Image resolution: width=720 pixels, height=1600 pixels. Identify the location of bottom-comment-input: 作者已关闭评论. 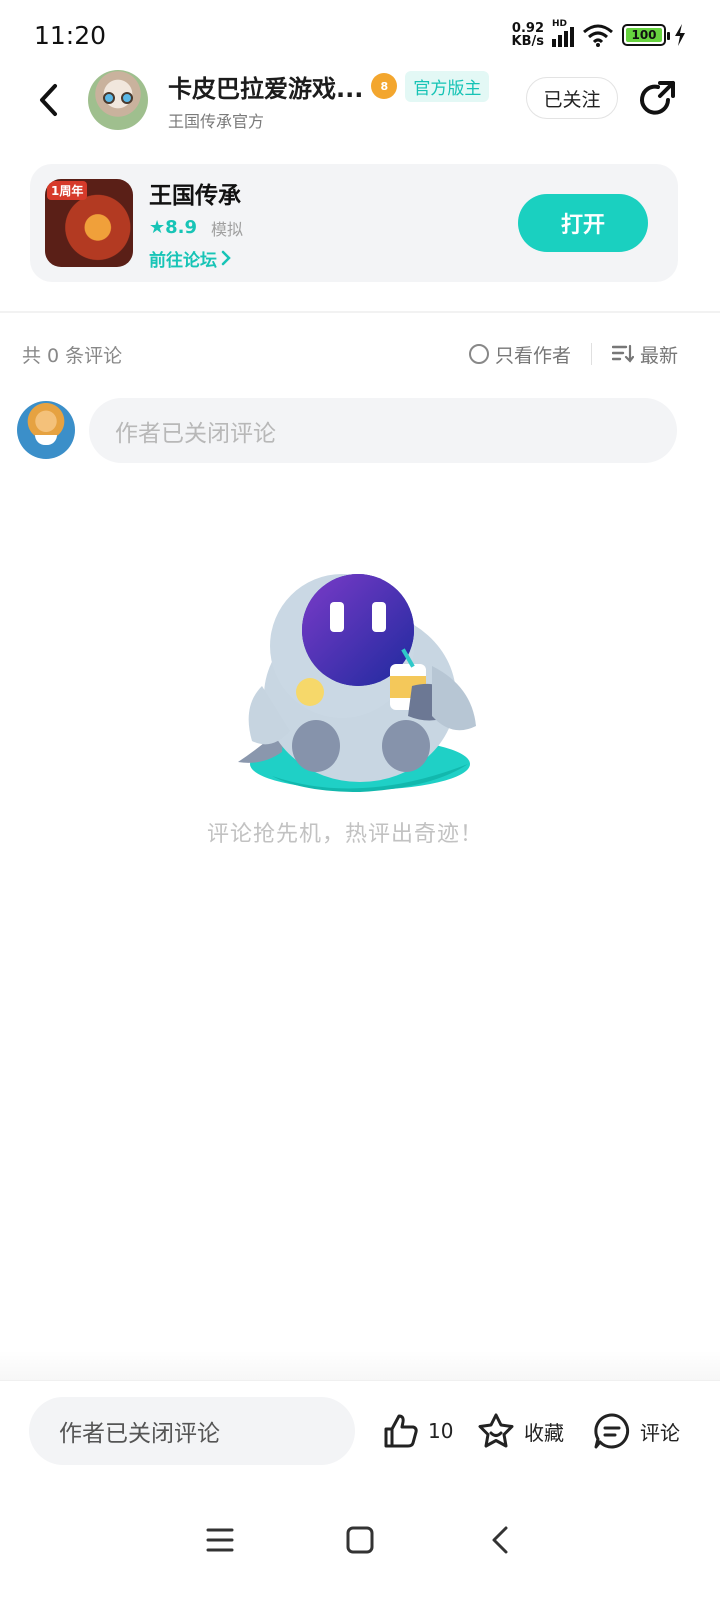
(192, 1431).